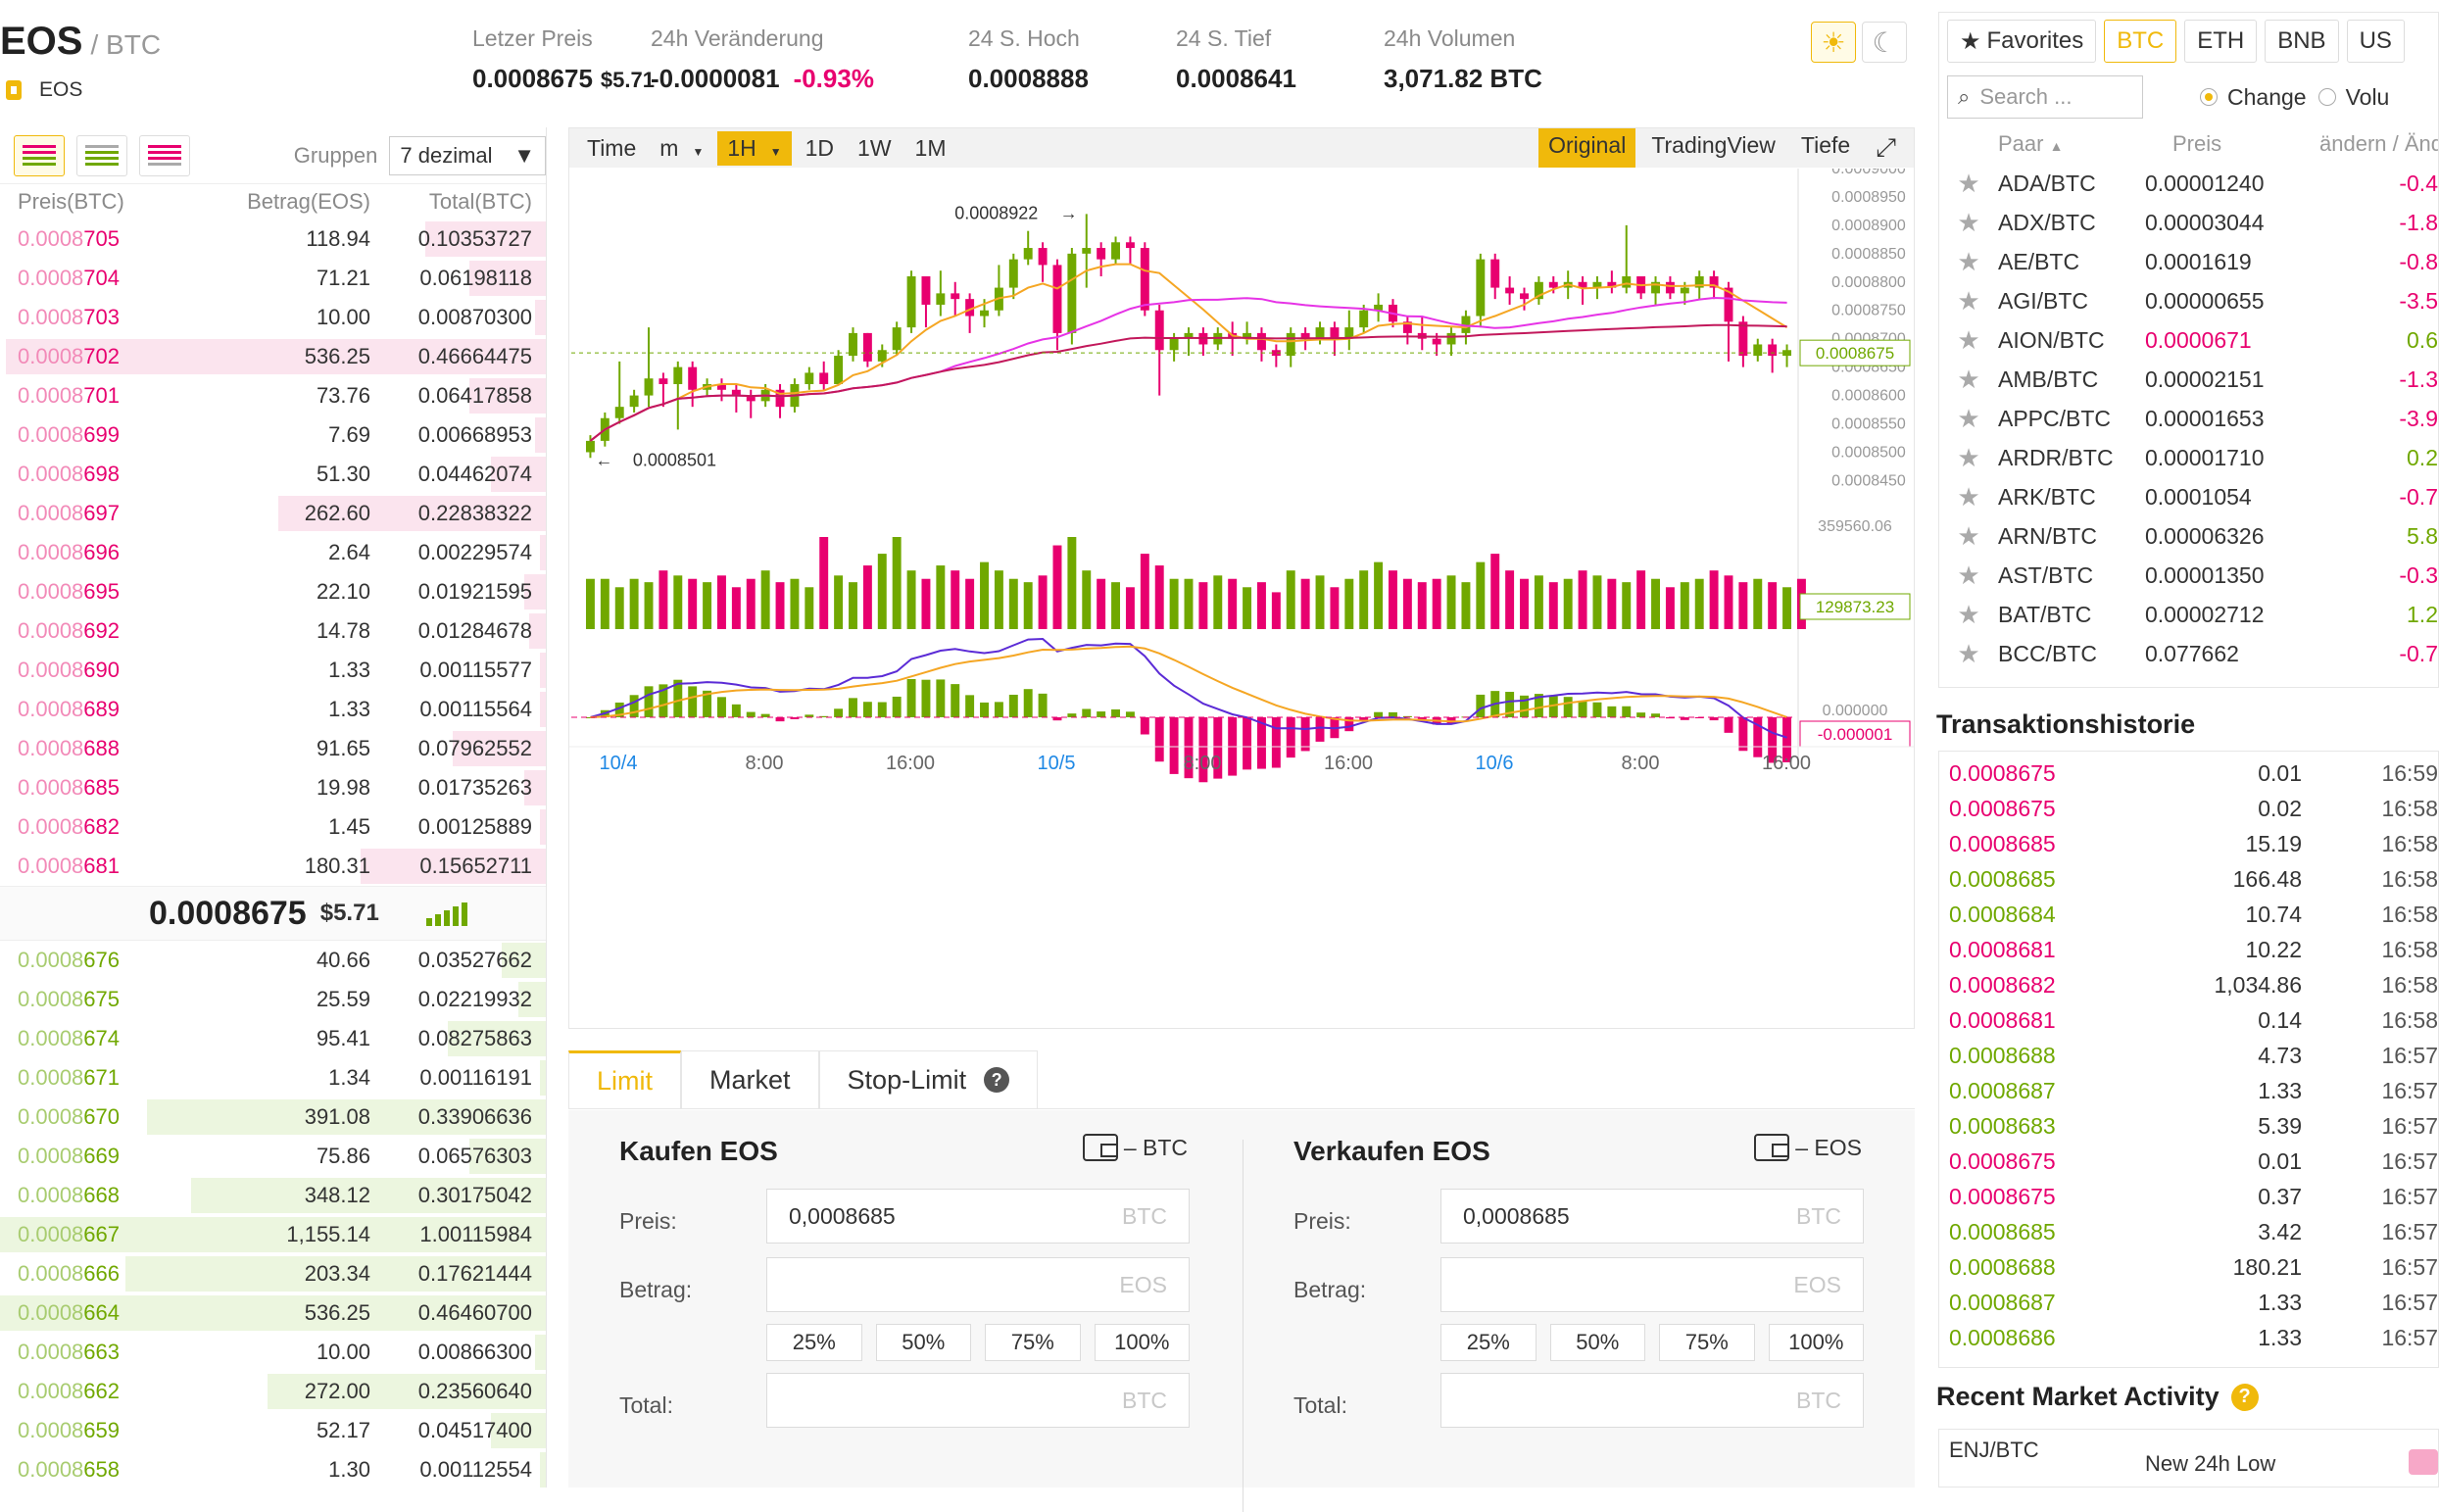 The image size is (2439, 1512). Describe the element at coordinates (273, 1469) in the screenshot. I see `bid-row: 0.0008658 1.30 0.00112554` at that location.